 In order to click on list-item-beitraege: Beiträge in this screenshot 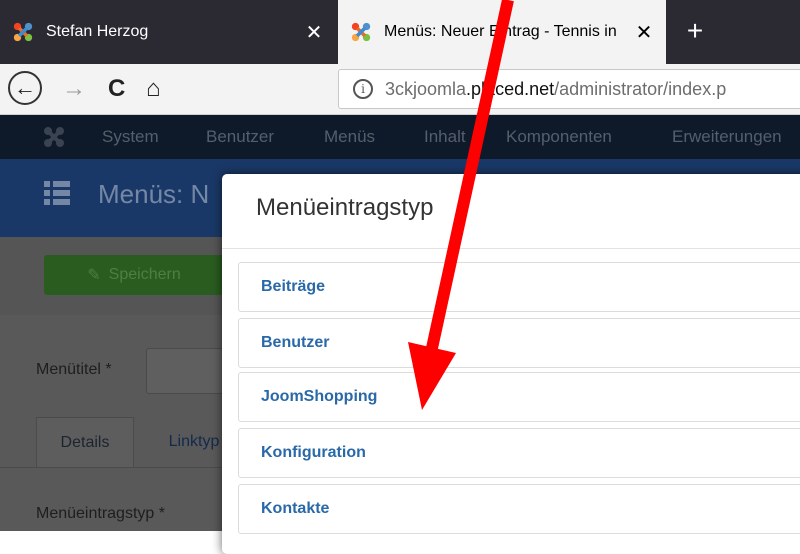, I will do `click(519, 287)`.